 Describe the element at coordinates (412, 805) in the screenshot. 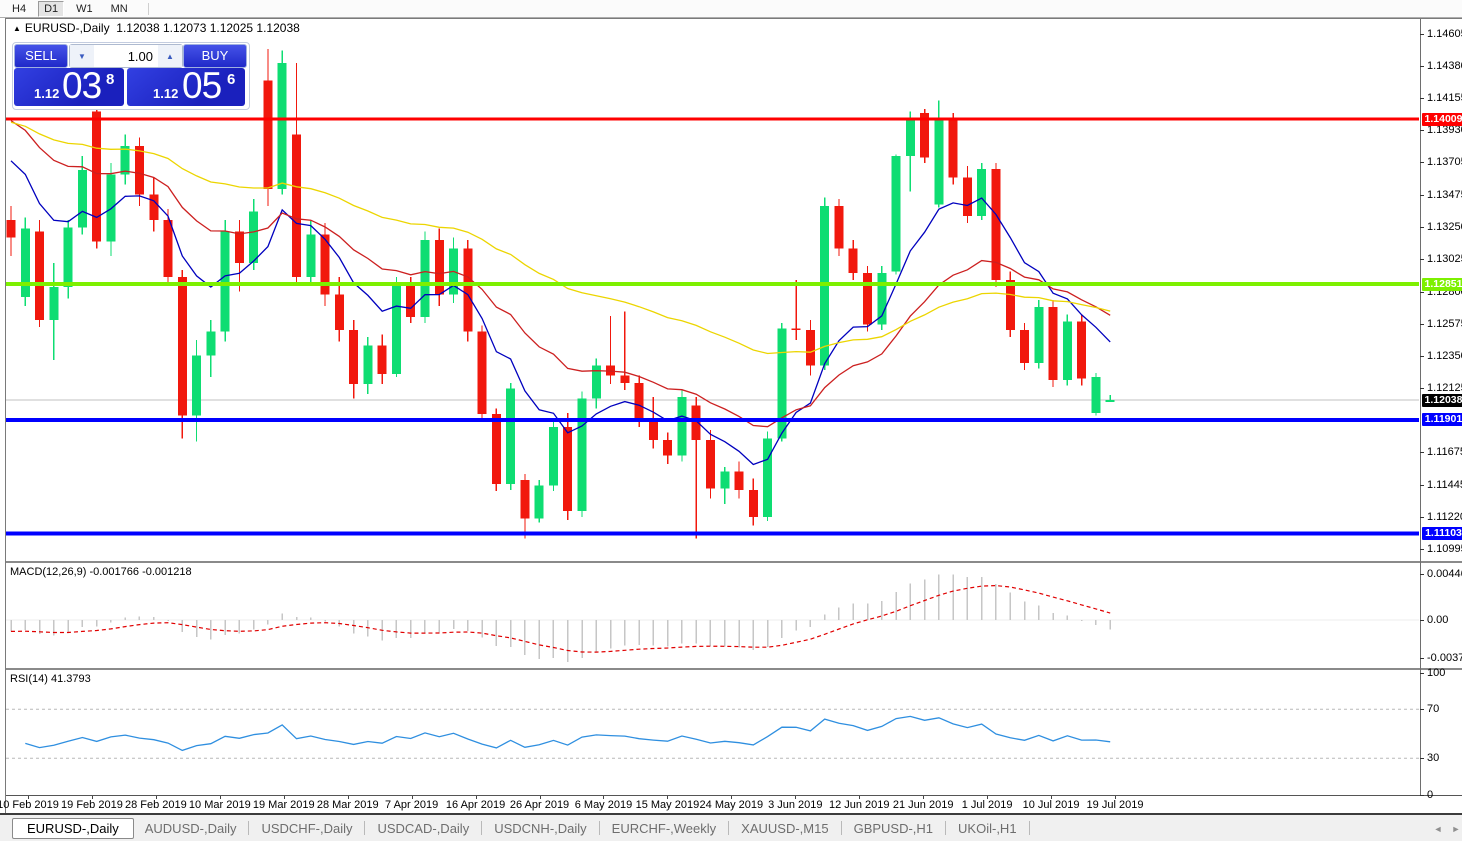

I see `time-axis-label: 7 Apr 2019` at that location.